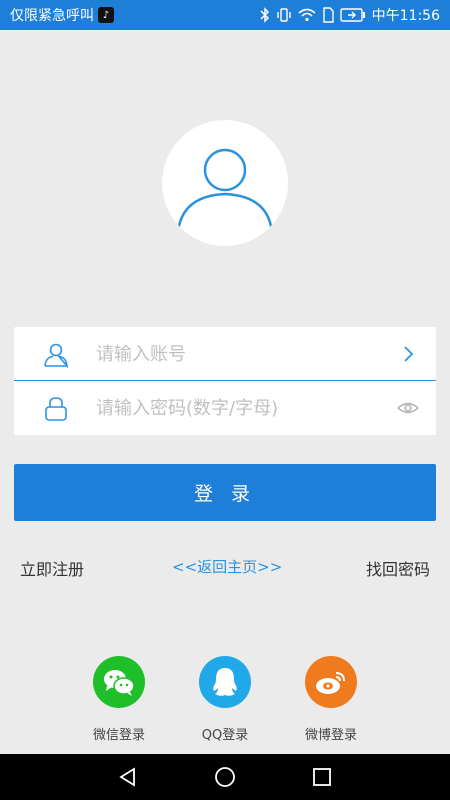 This screenshot has width=450, height=800. Describe the element at coordinates (328, 15) in the screenshot. I see `sim-icon` at that location.